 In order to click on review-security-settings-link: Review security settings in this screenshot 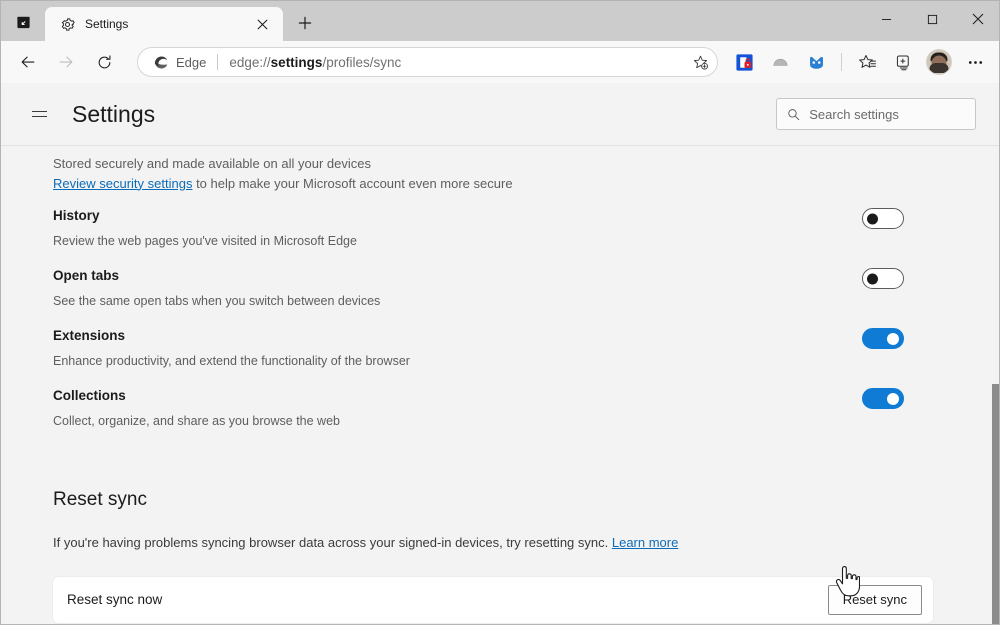, I will do `click(122, 183)`.